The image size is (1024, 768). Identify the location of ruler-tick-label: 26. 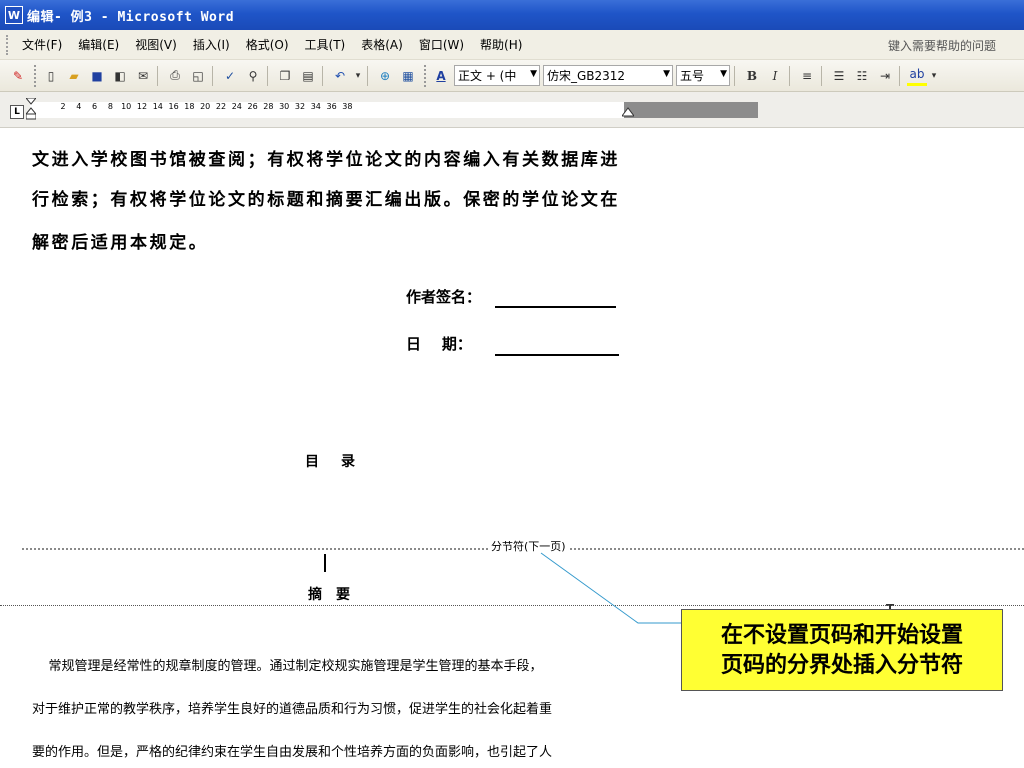
(252, 106).